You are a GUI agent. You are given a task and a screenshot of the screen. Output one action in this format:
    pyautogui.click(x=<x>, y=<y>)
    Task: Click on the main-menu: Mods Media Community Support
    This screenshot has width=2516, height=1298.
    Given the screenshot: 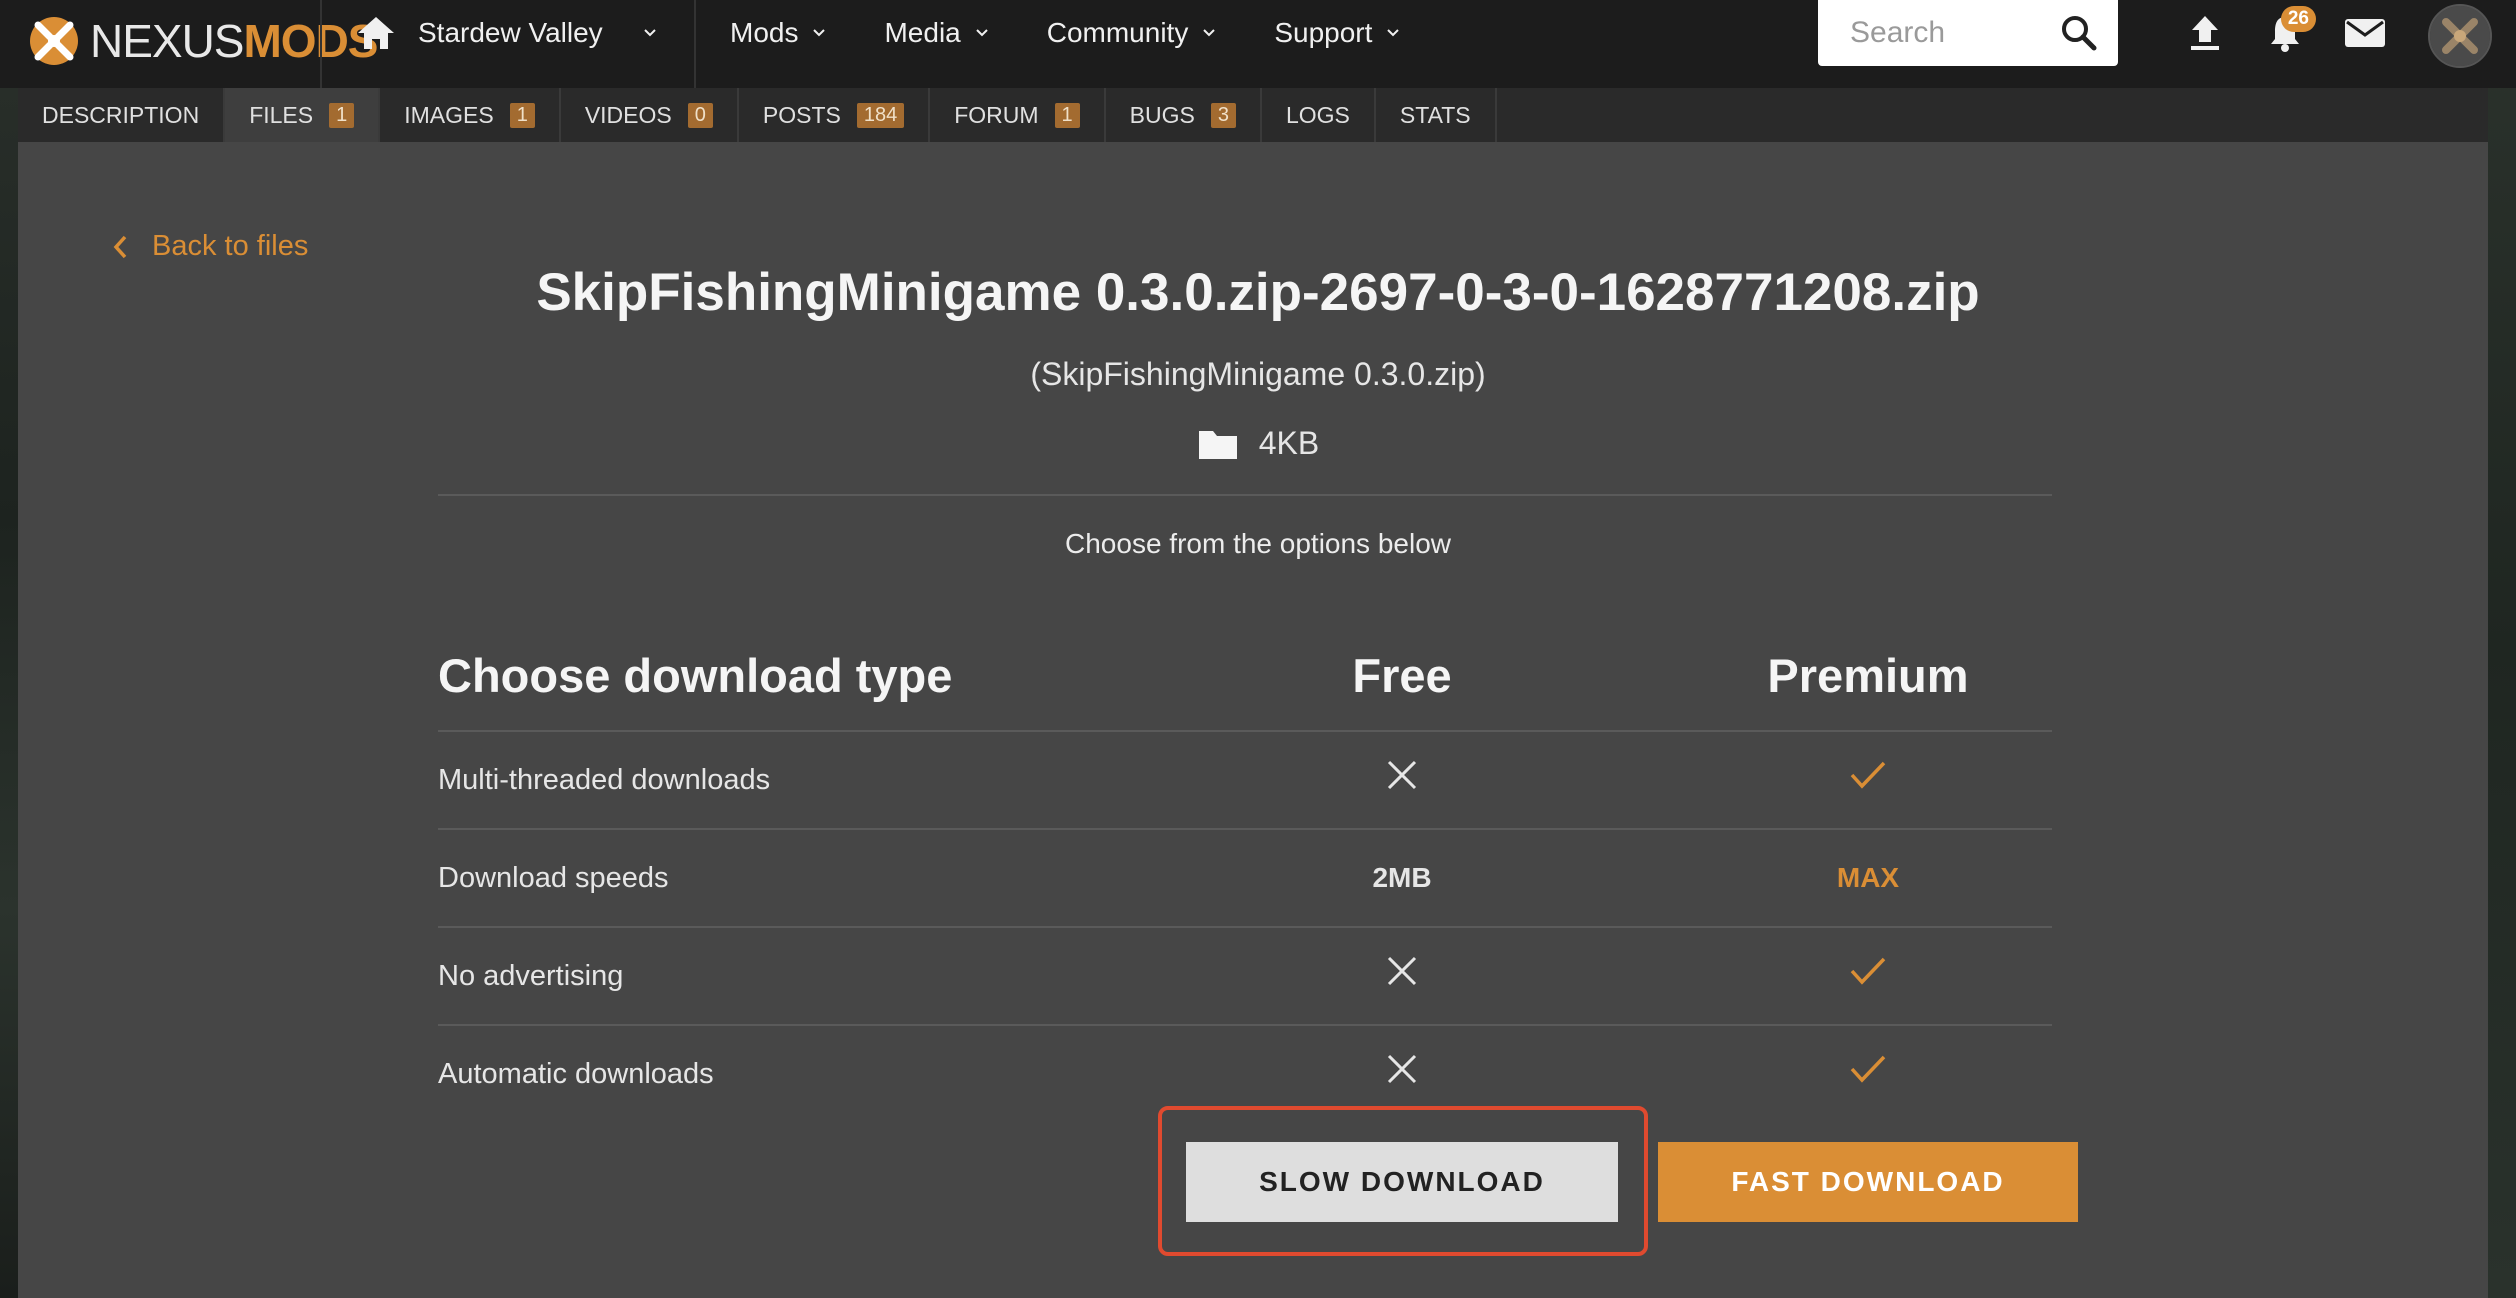 What is the action you would take?
    pyautogui.click(x=1065, y=33)
    